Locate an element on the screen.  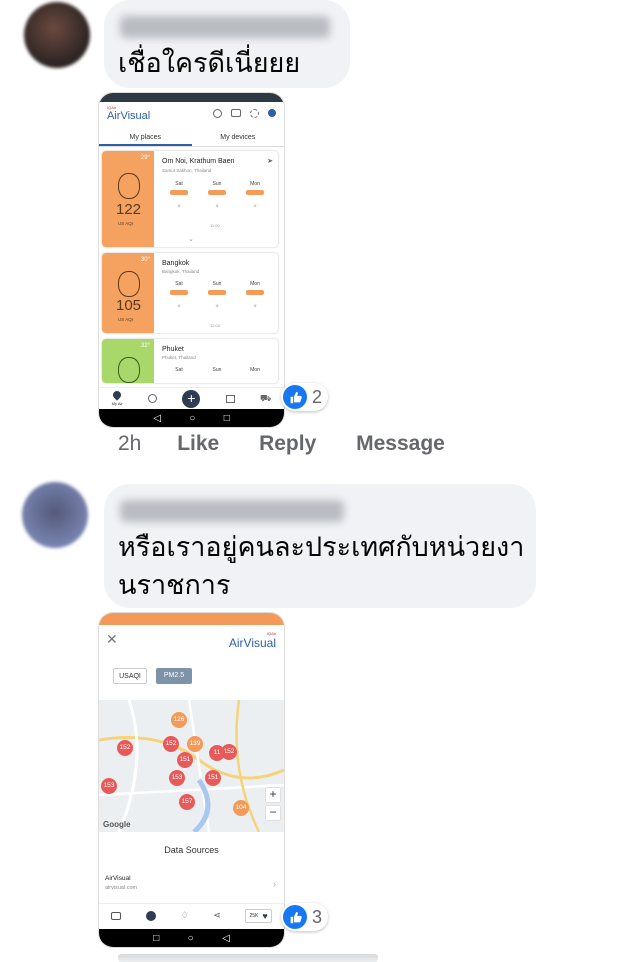
likes-count: 25K is located at coordinates (254, 915).